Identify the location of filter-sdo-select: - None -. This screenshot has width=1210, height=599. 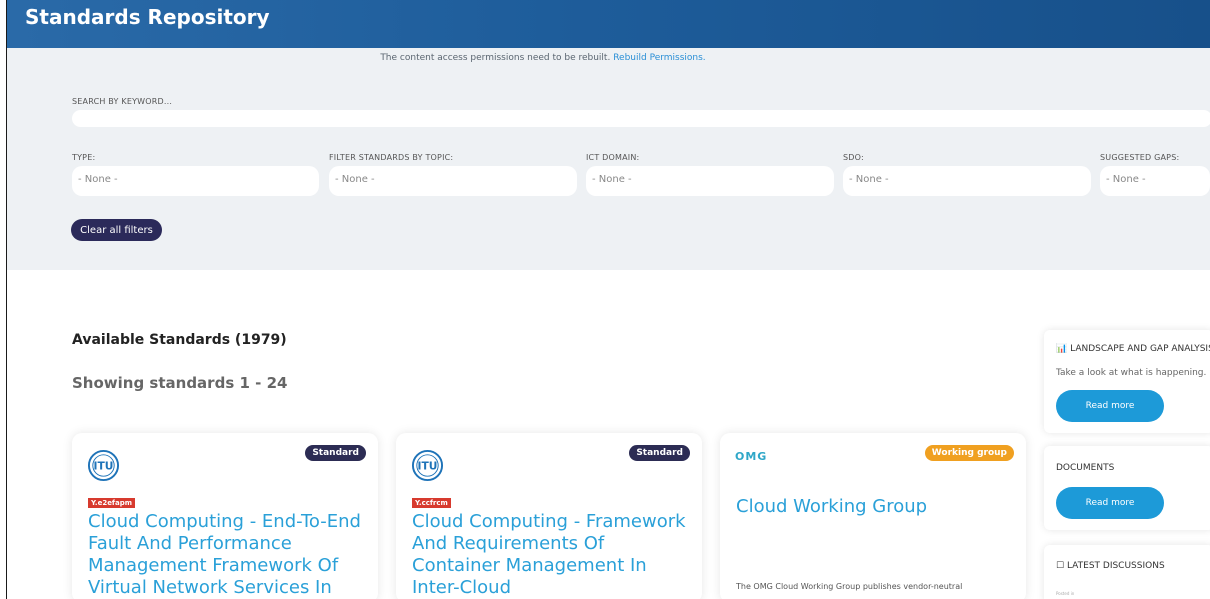
(967, 181).